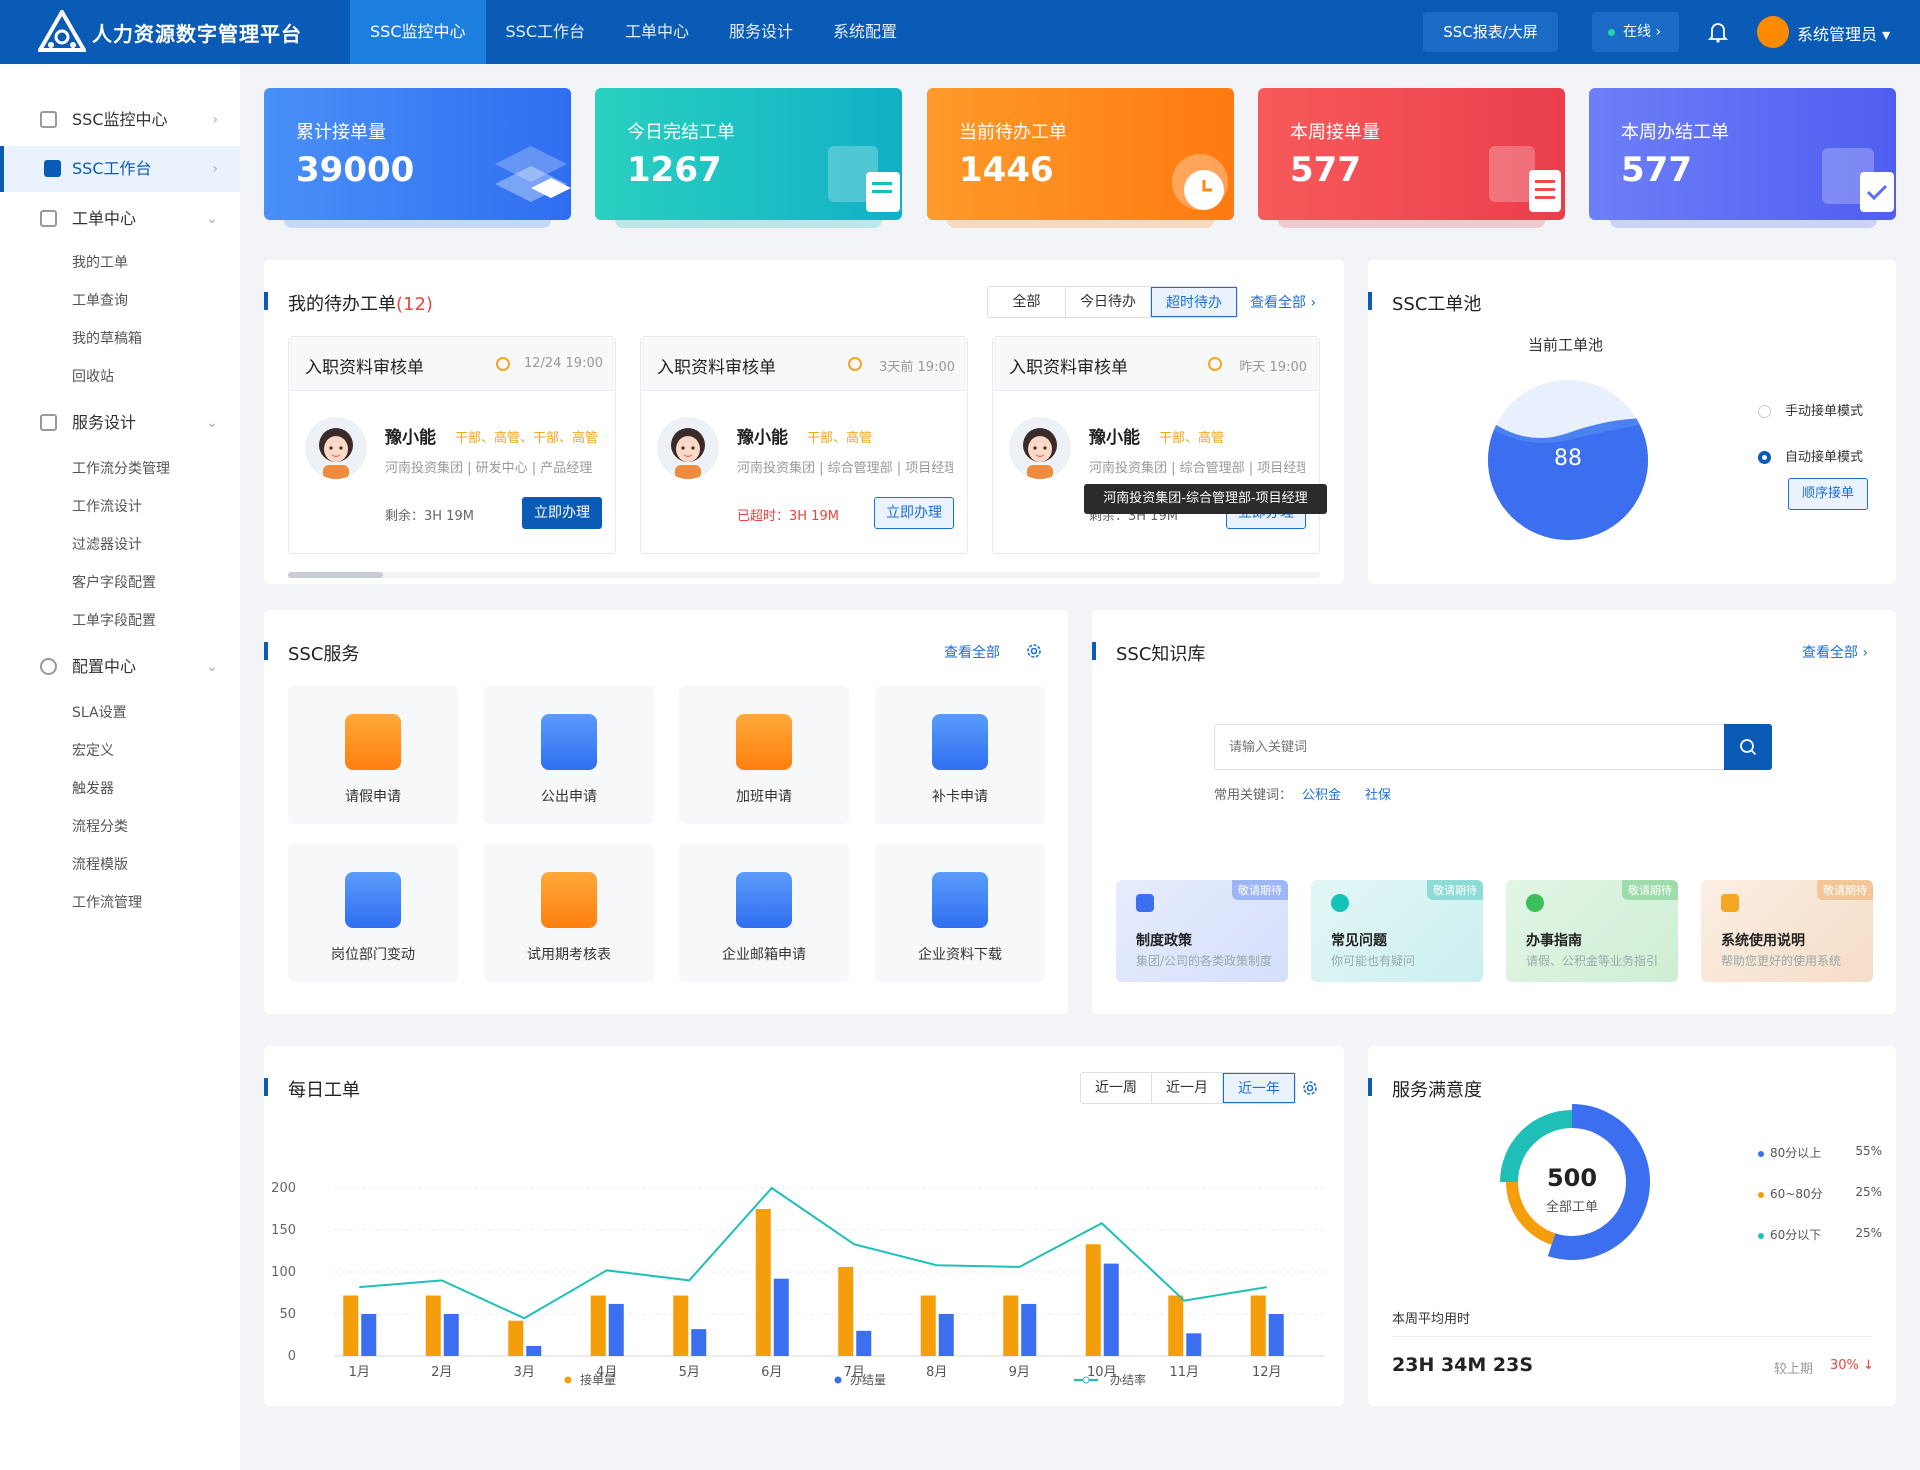  I want to click on kb-card-desc: 你可能也有疑问, so click(1373, 961).